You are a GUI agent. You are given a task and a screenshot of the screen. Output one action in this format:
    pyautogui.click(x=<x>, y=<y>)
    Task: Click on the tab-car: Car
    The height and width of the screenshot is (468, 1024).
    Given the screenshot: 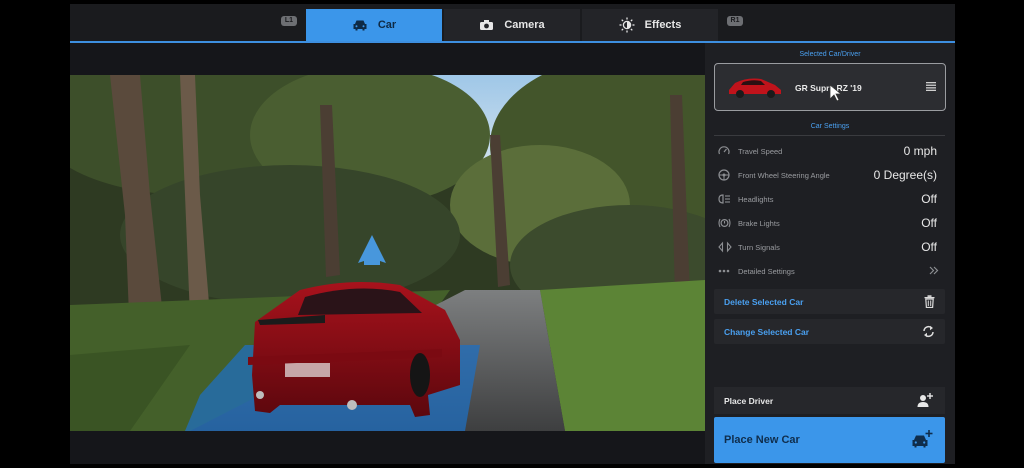 What is the action you would take?
    pyautogui.click(x=374, y=25)
    